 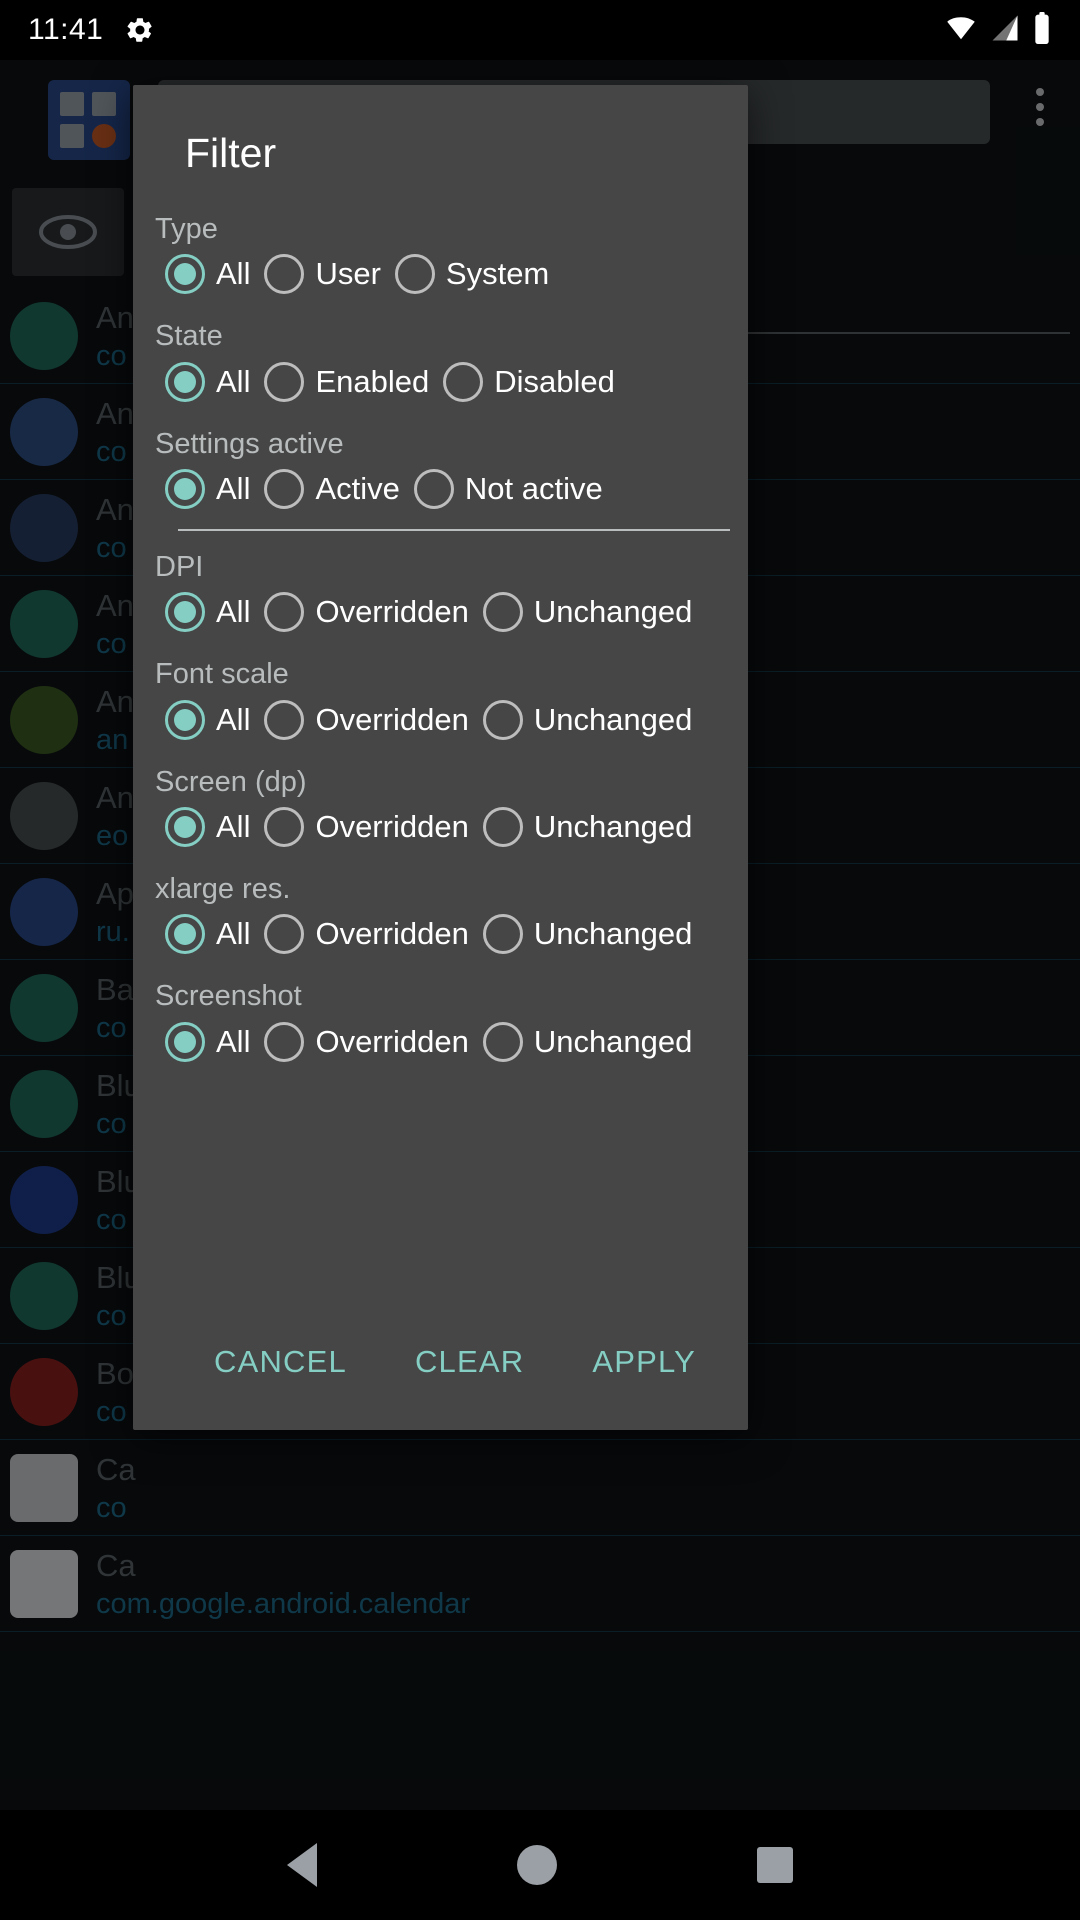 What do you see at coordinates (140, 30) in the screenshot?
I see `gear-icon` at bounding box center [140, 30].